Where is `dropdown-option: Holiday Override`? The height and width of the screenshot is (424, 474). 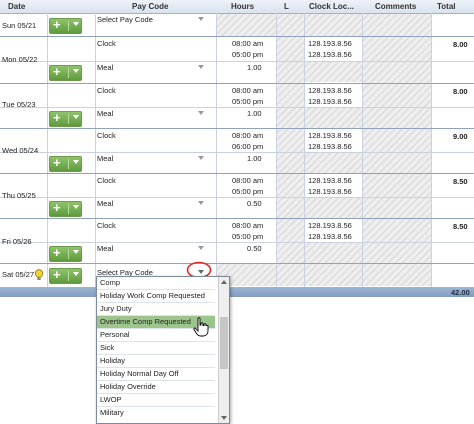 dropdown-option: Holiday Override is located at coordinates (157, 387).